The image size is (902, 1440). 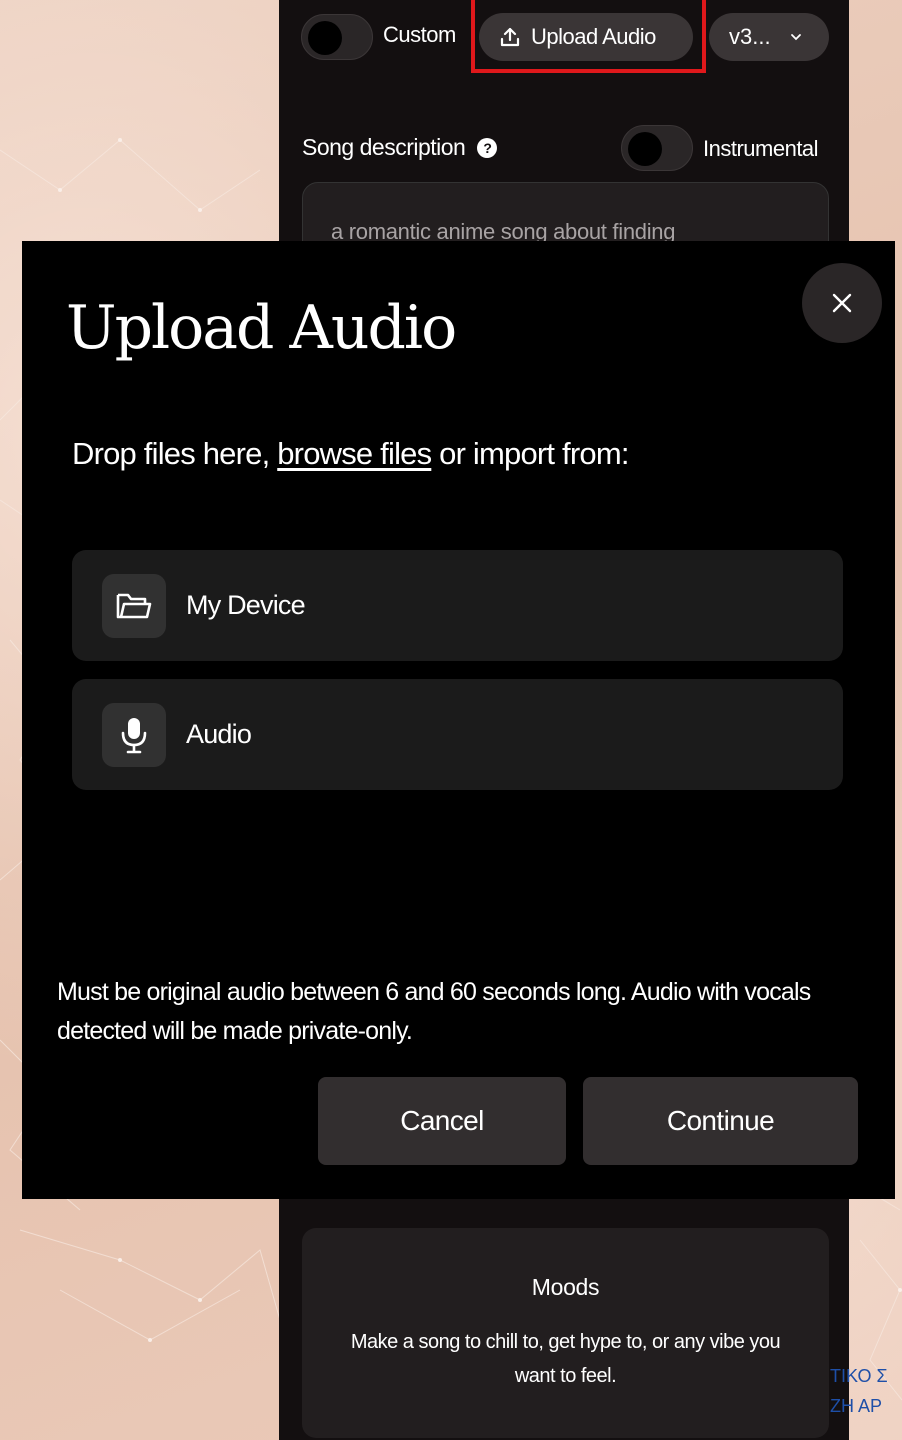 I want to click on close-icon, so click(x=842, y=303).